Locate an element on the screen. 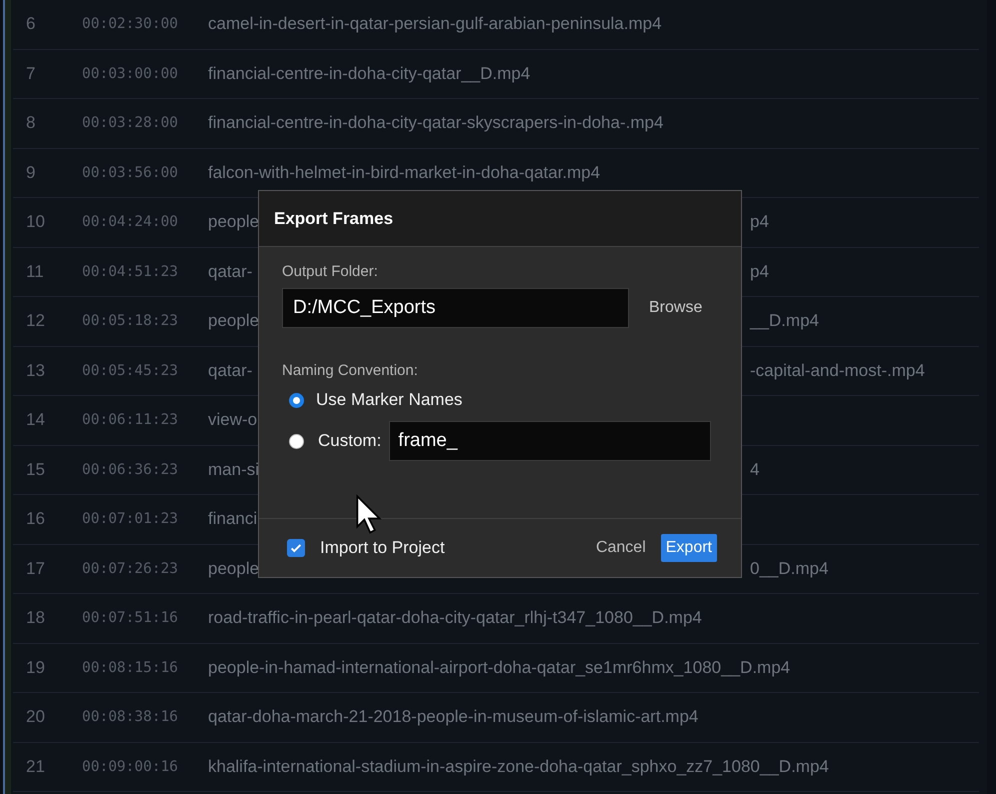  row-number: 21 is located at coordinates (35, 766).